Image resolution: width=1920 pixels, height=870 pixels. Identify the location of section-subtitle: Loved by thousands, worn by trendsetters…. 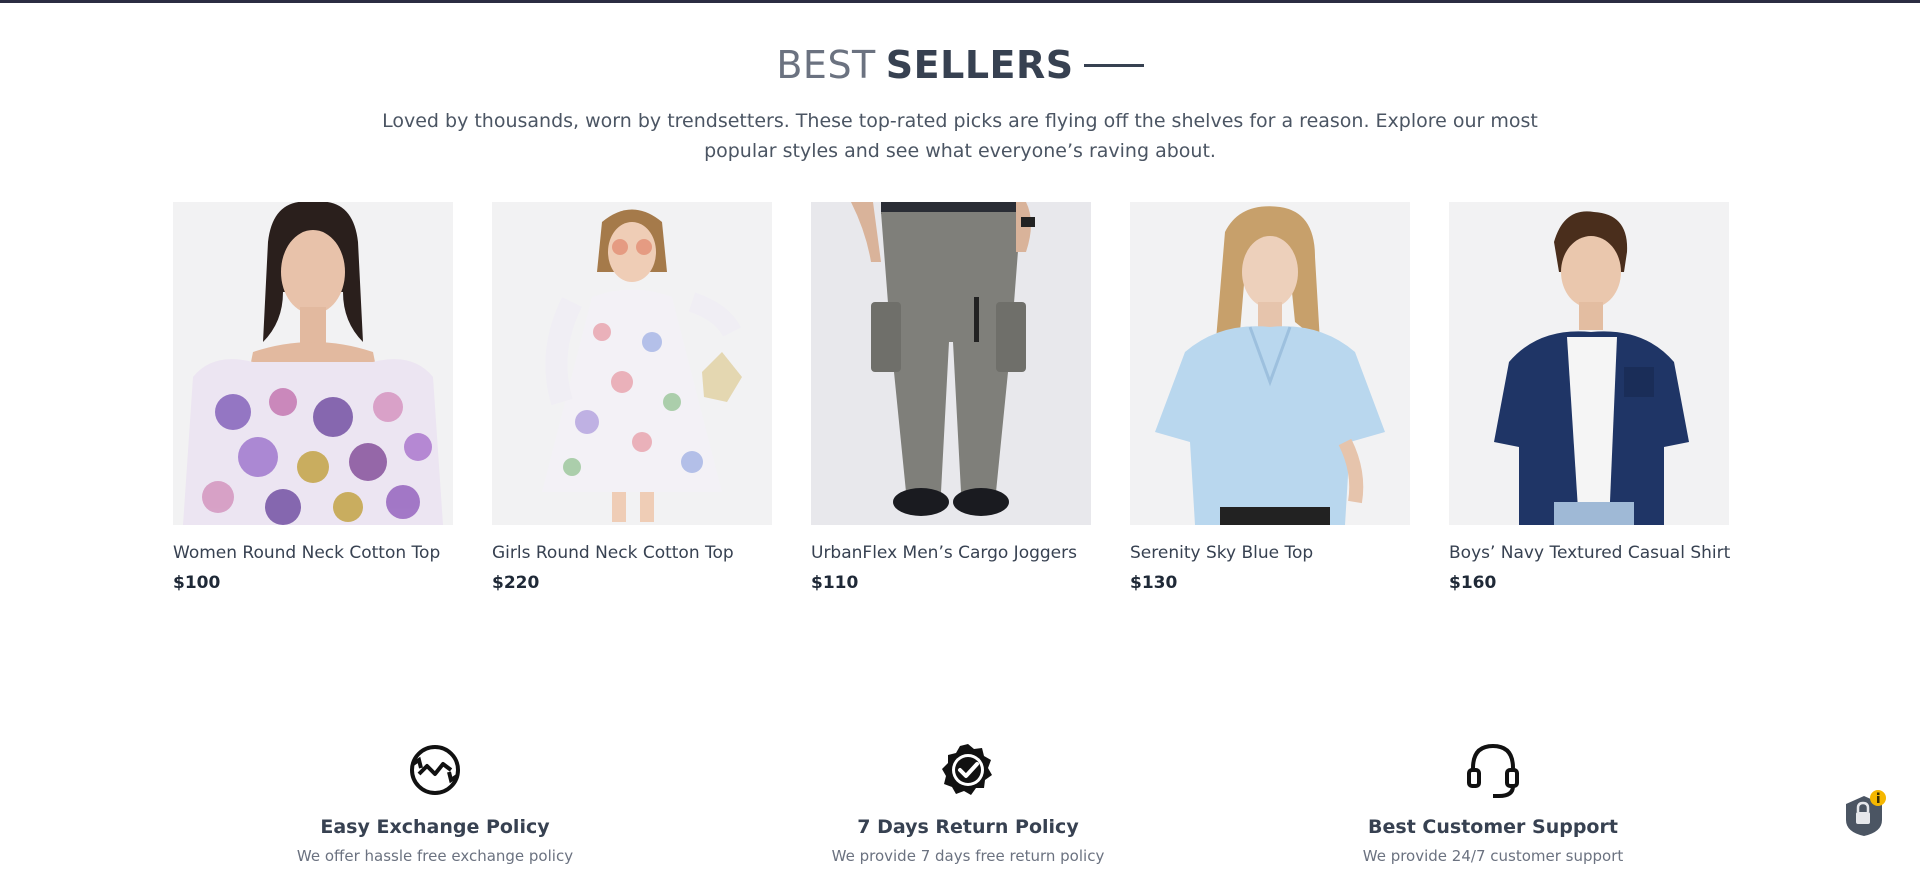
(960, 136).